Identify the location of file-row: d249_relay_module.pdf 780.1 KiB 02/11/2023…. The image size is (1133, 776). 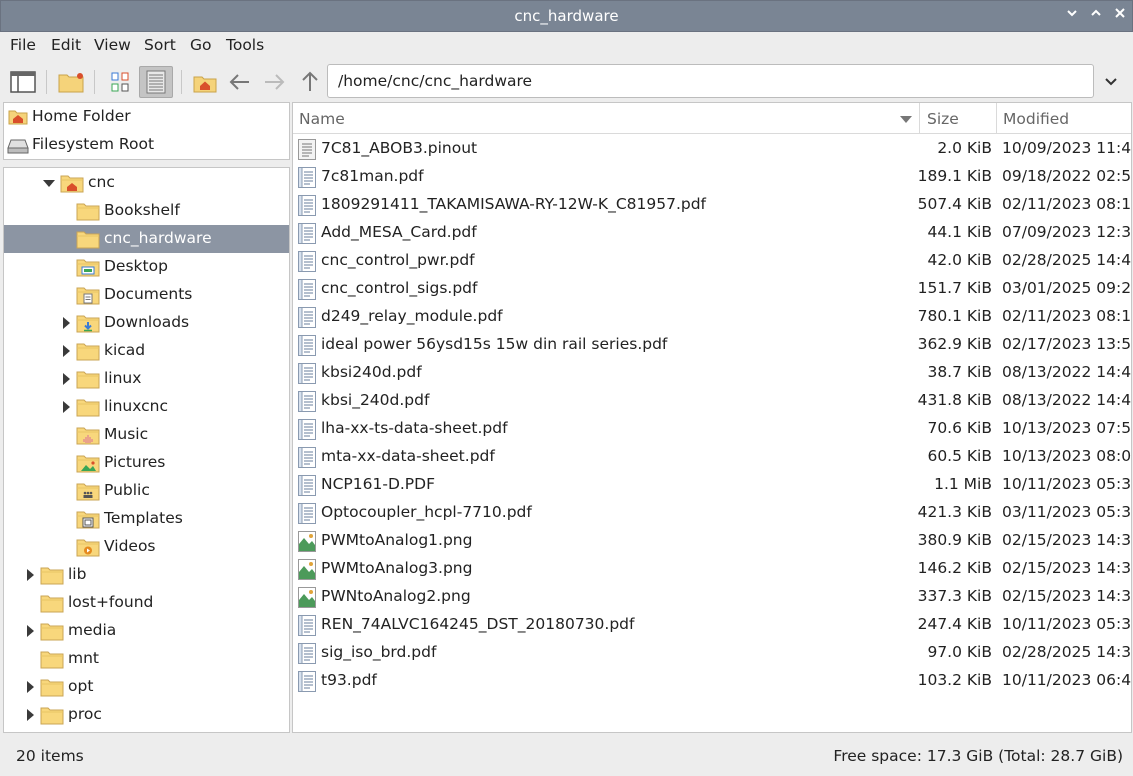
(712, 317).